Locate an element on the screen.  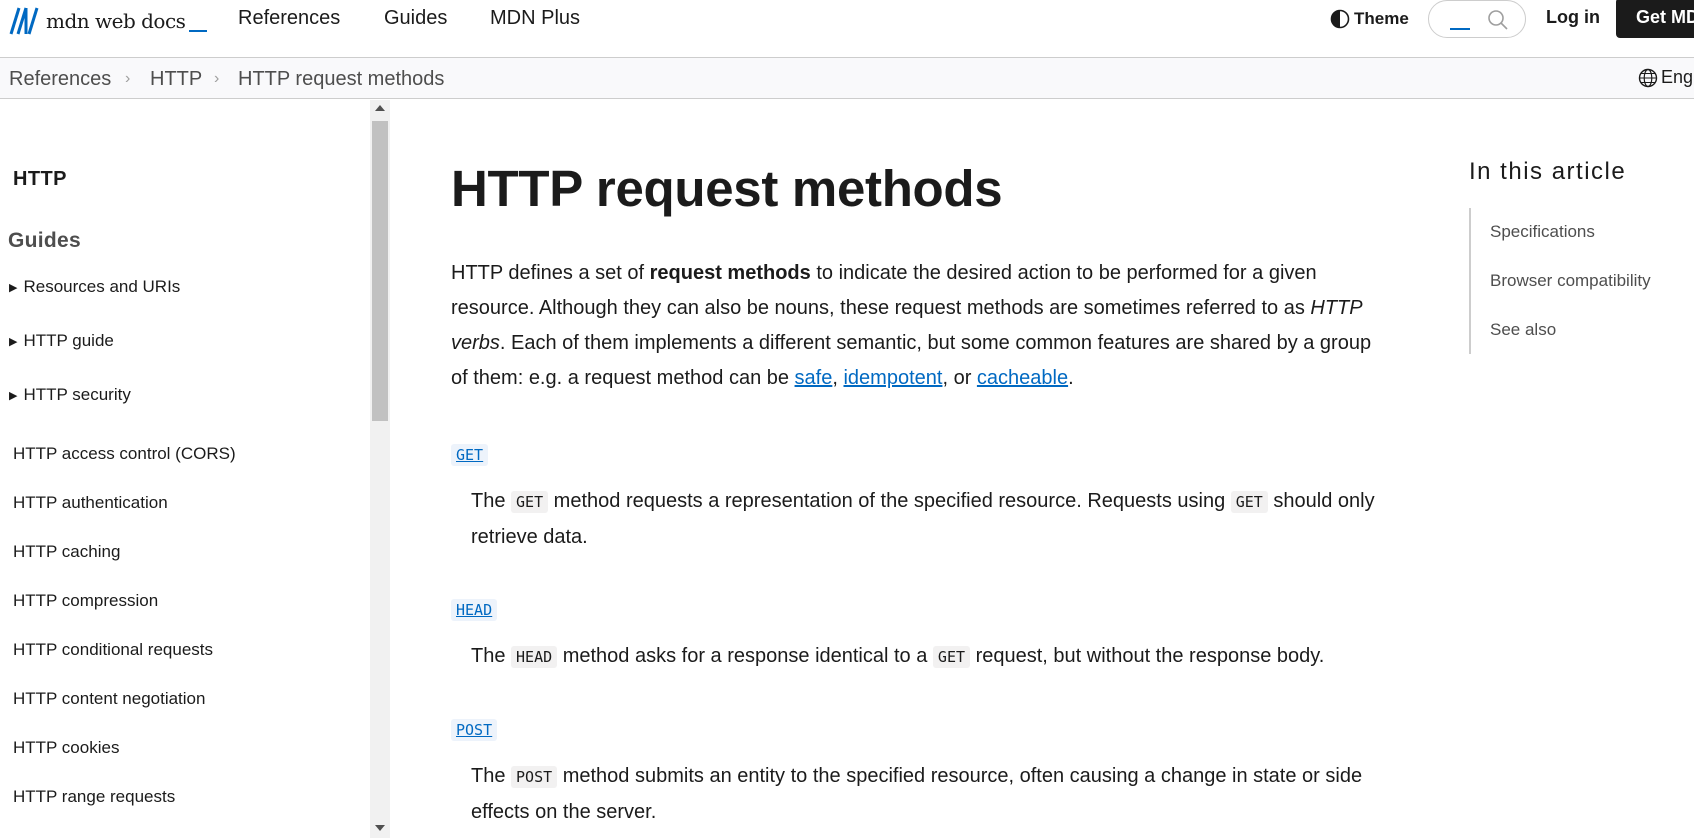
sidebar-group-label: HTTP security is located at coordinates (77, 394).